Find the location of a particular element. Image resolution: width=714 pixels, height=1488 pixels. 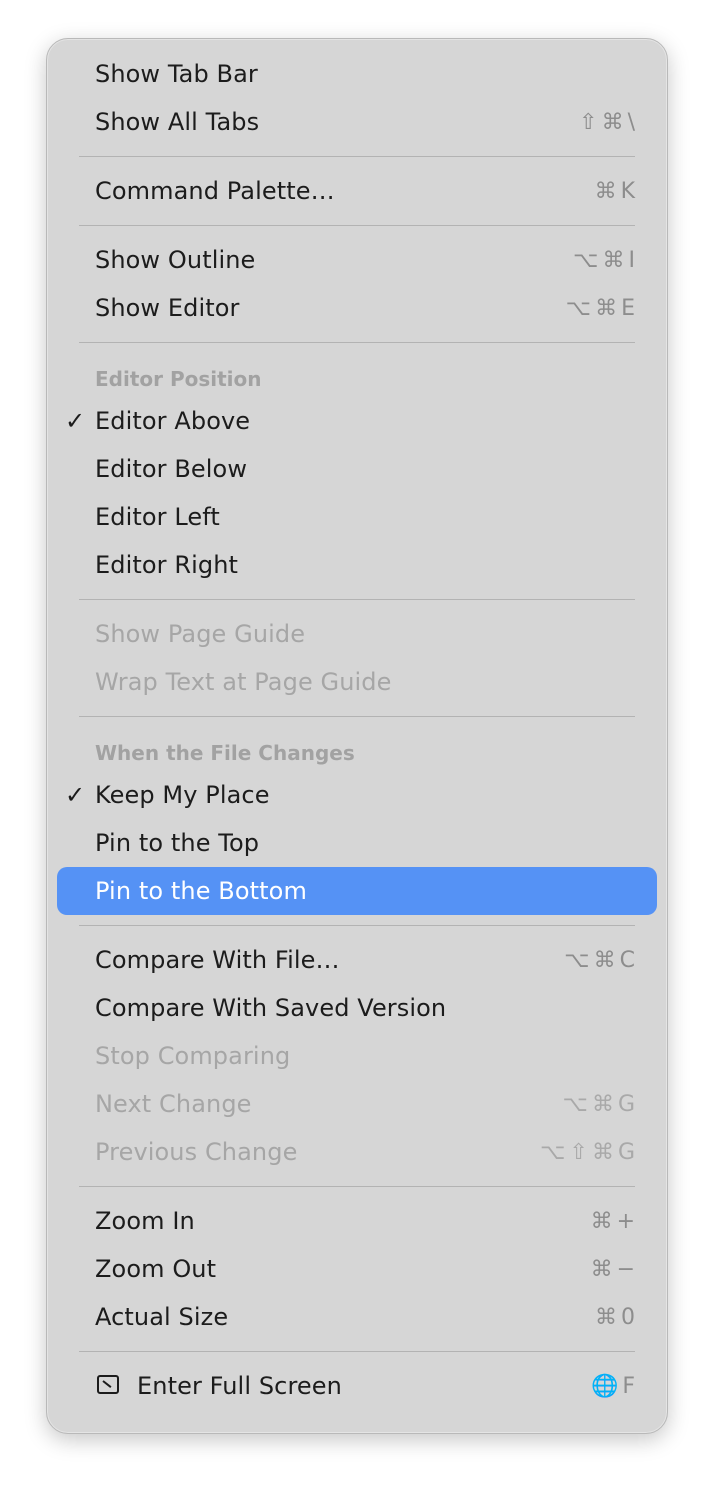

menu-item-show-outline: Show Outline ⌥⌘I is located at coordinates (357, 260).